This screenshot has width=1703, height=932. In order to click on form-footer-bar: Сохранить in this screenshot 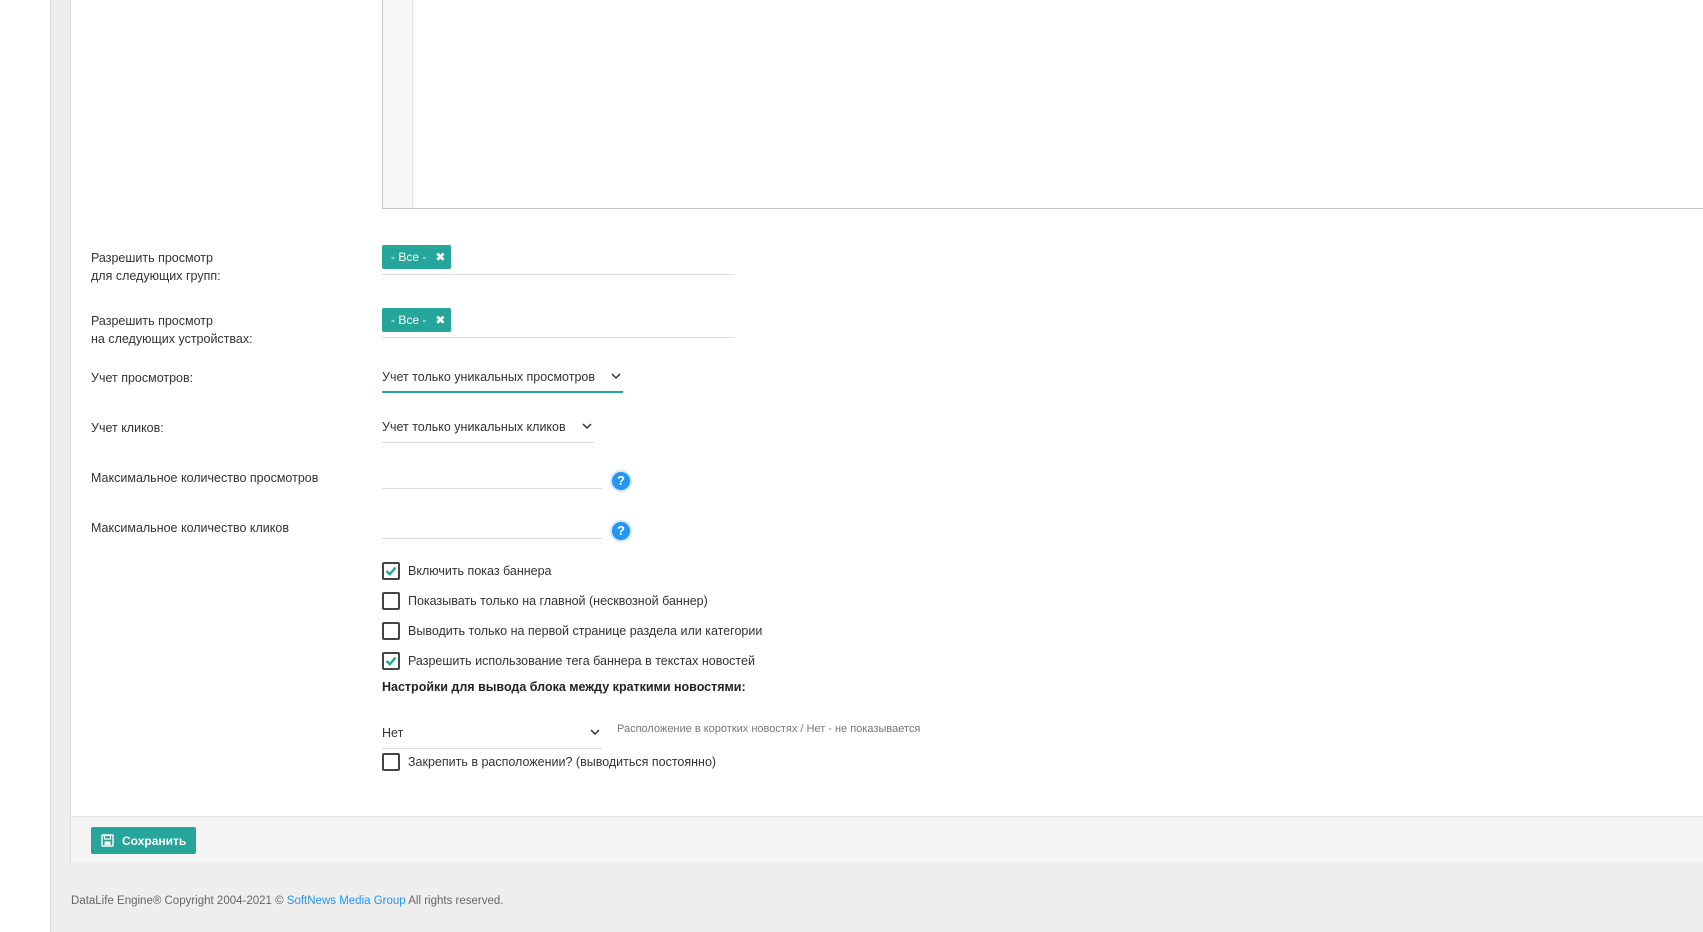, I will do `click(887, 839)`.